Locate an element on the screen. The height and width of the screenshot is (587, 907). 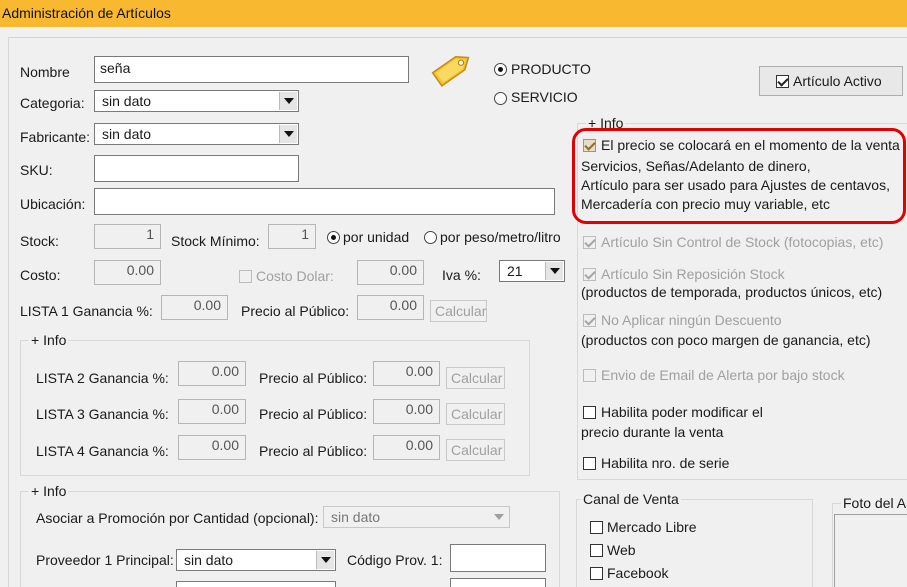
promo-select: sin dato is located at coordinates (416, 517).